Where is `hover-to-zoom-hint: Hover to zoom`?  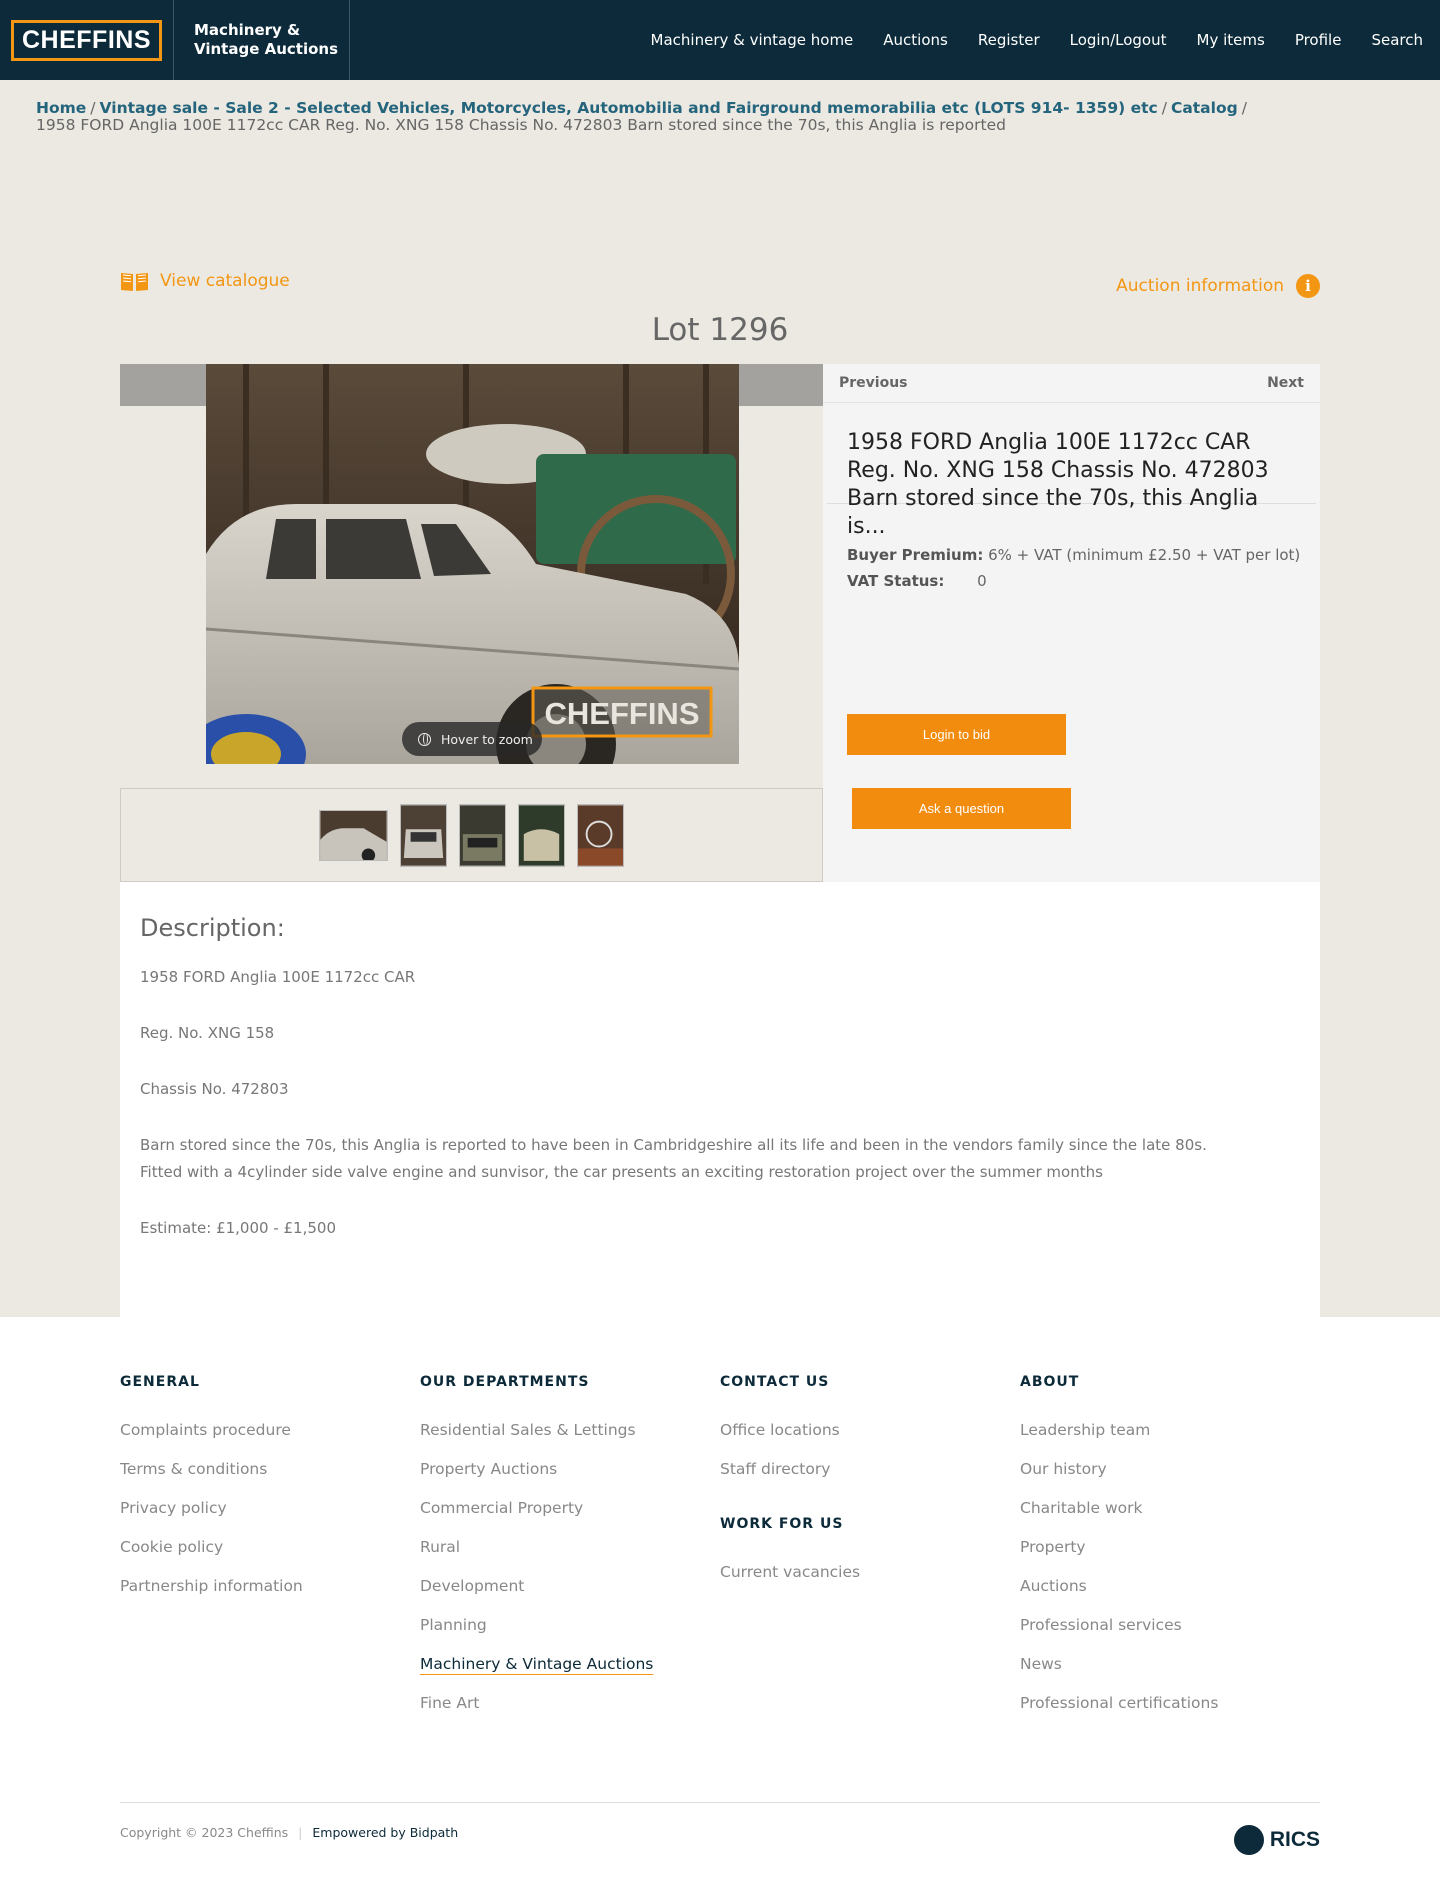
hover-to-zoom-hint: Hover to zoom is located at coordinates (472, 739).